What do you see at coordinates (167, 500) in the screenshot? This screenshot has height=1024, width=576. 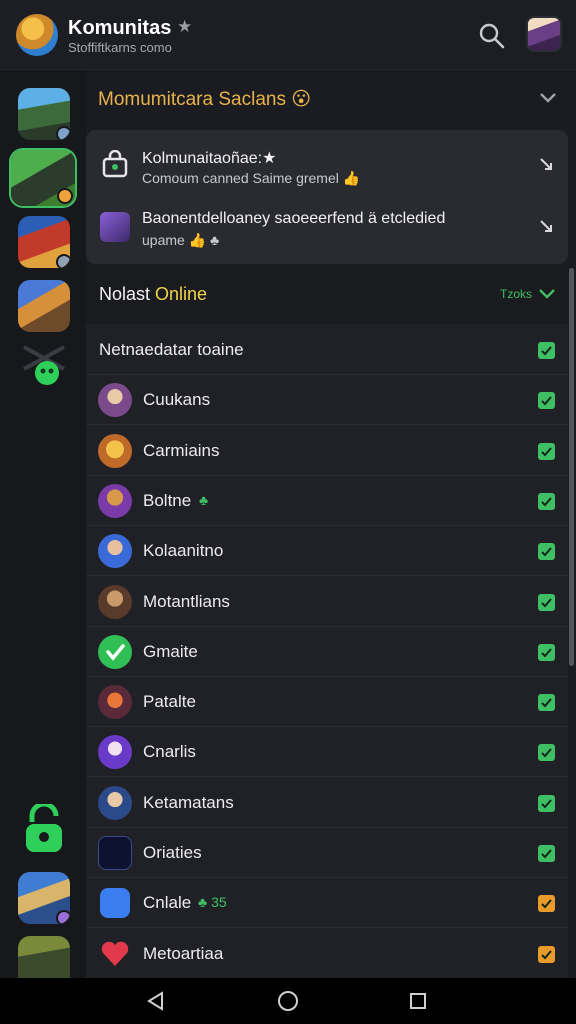 I see `member-name: Boltne` at bounding box center [167, 500].